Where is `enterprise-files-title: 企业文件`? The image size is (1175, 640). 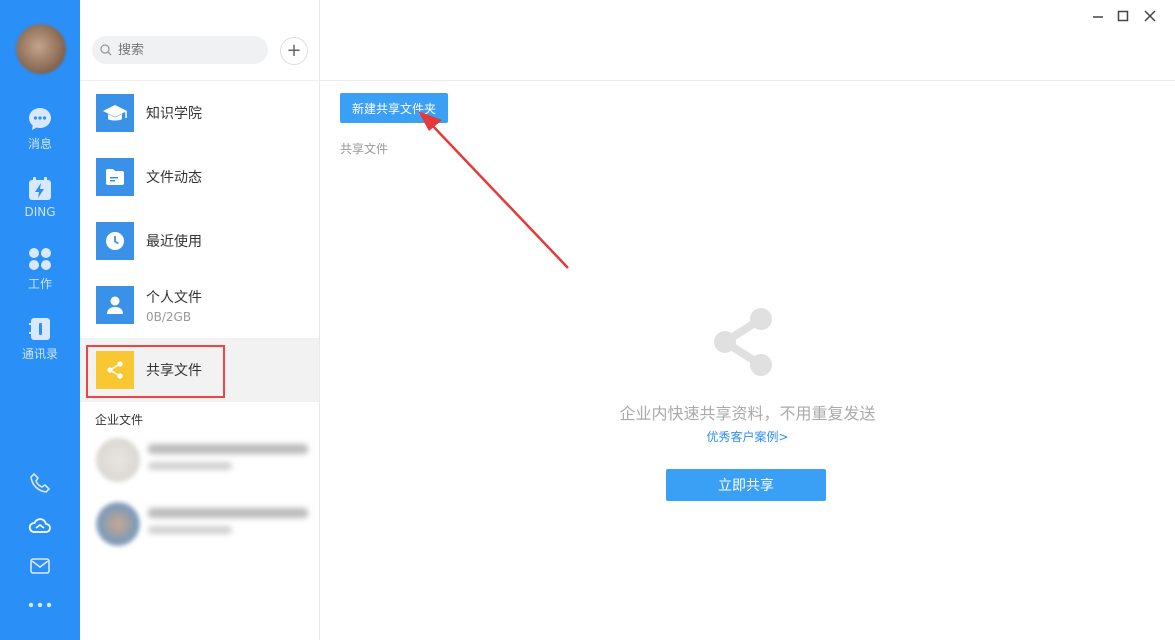 enterprise-files-title: 企业文件 is located at coordinates (119, 420).